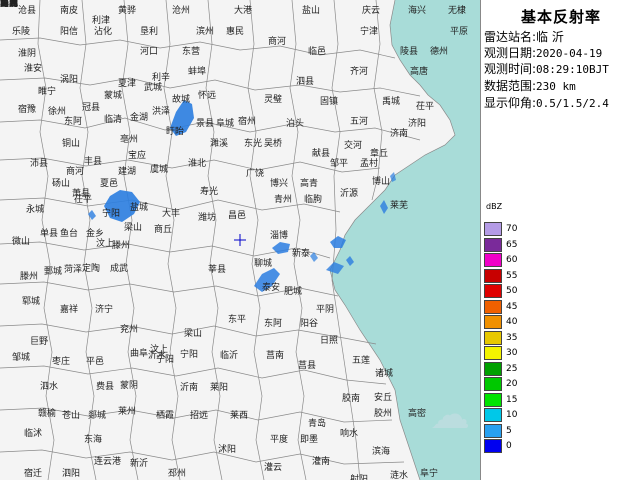 This screenshot has width=640, height=480. Describe the element at coordinates (569, 53) in the screenshot. I see `date-value: 2020-04-19` at that location.